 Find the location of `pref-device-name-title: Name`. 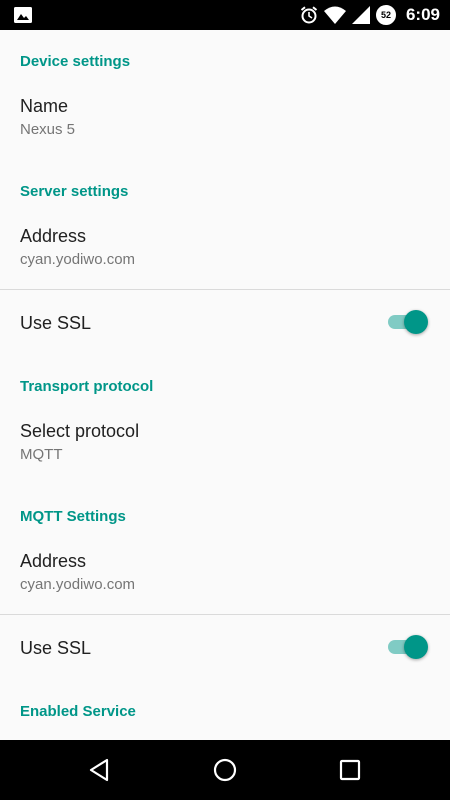

pref-device-name-title: Name is located at coordinates (44, 106).